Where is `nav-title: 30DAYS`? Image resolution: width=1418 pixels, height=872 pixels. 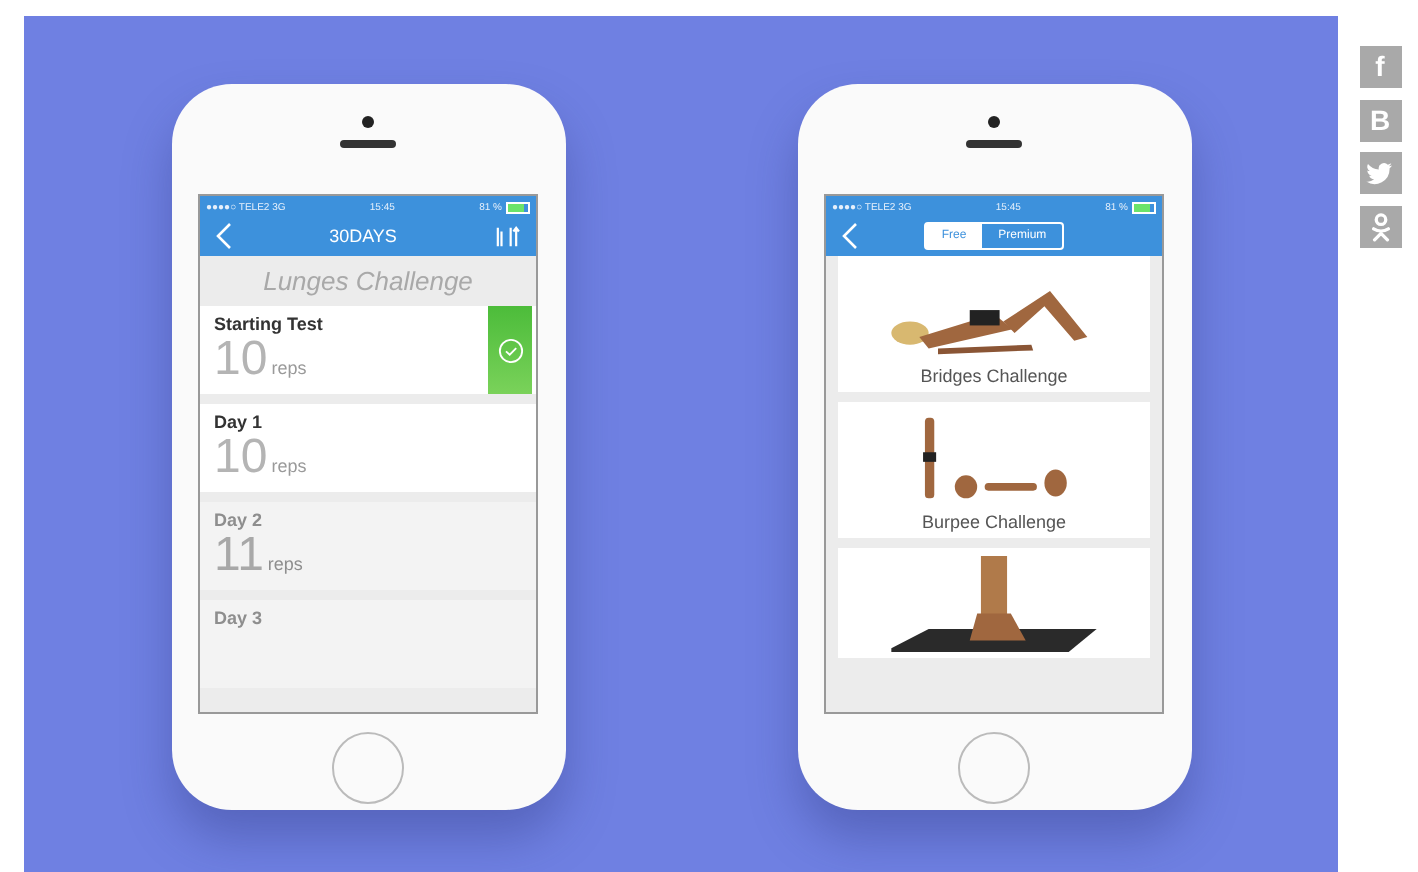
nav-title: 30DAYS is located at coordinates (363, 236).